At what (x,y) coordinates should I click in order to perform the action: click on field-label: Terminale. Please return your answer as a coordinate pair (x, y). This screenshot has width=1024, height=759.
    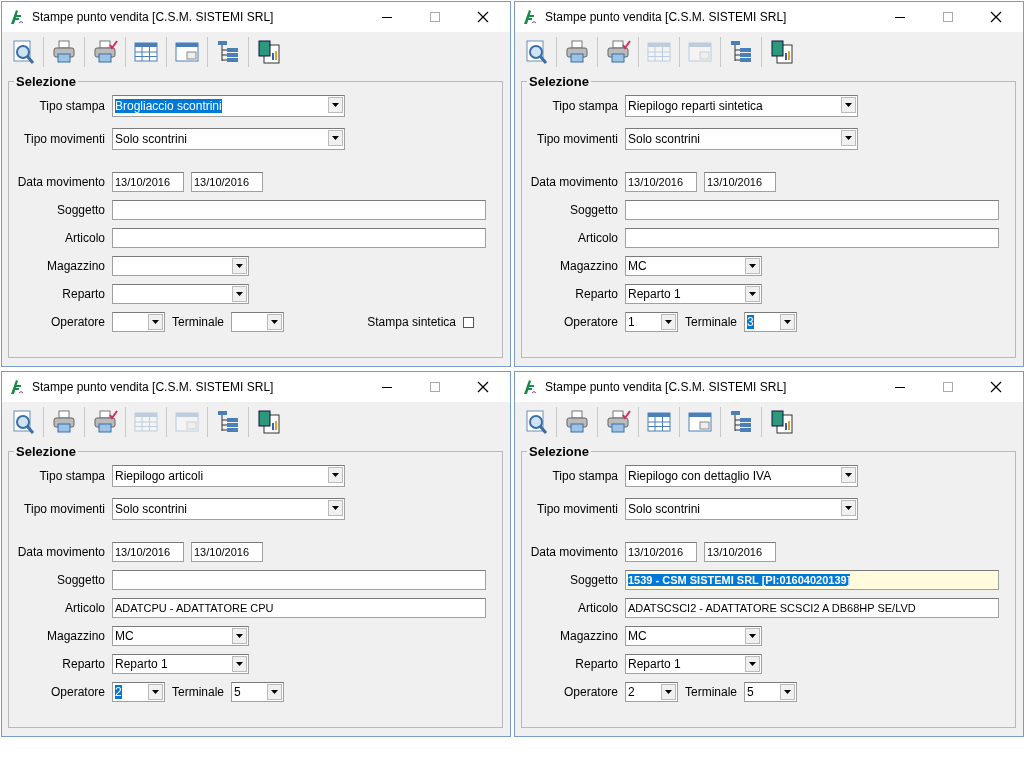
    Looking at the image, I should click on (711, 322).